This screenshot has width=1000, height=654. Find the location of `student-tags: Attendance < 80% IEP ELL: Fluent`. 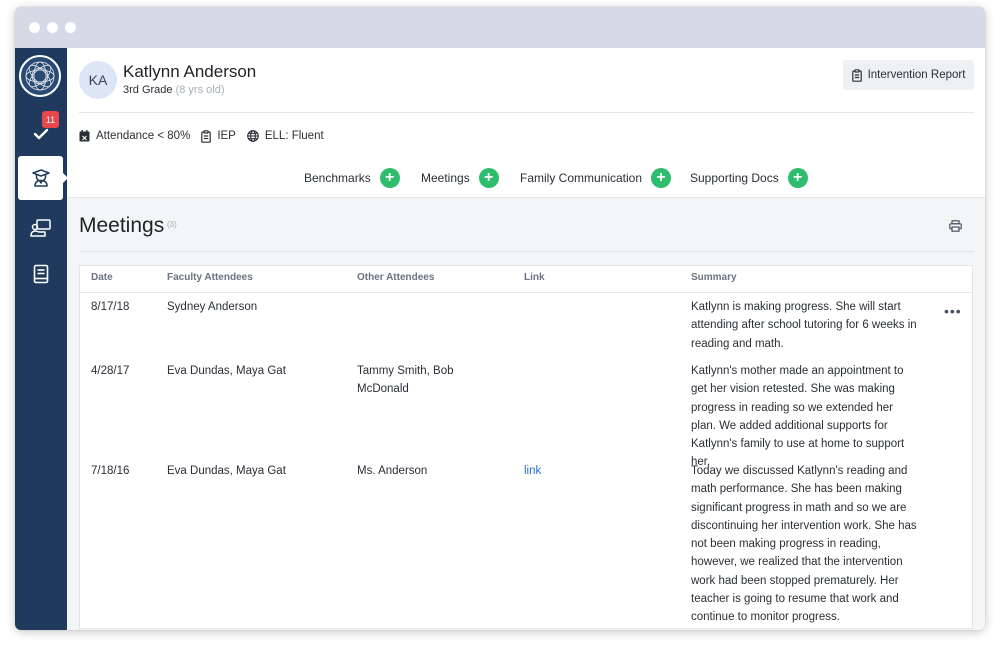

student-tags: Attendance < 80% IEP ELL: Fluent is located at coordinates (207, 136).